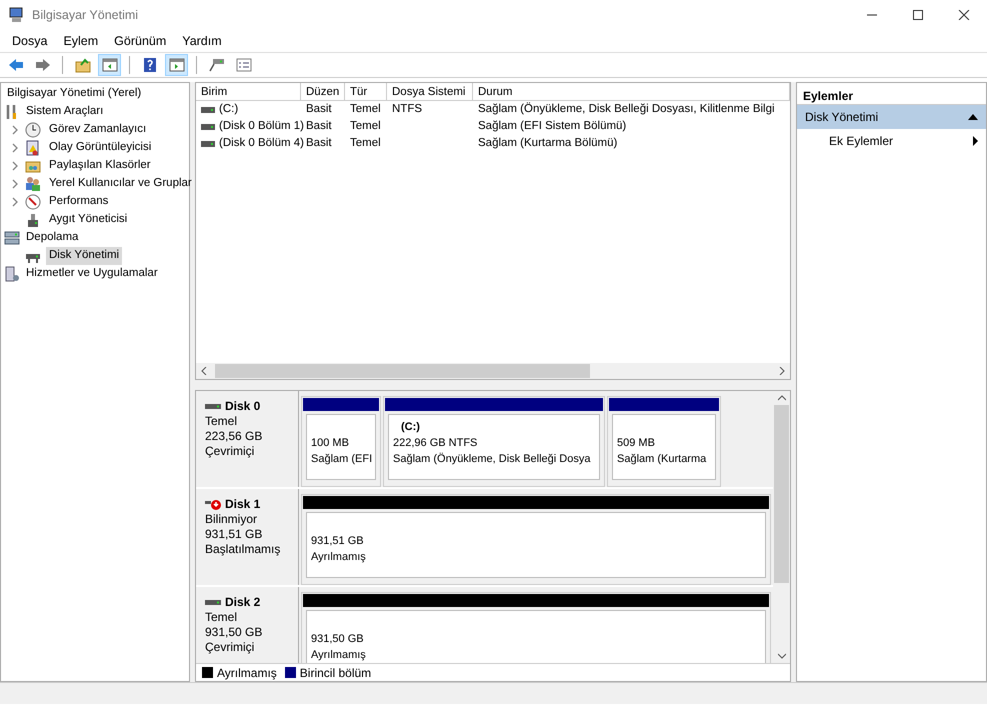 The image size is (987, 707). I want to click on column-header: Düzen, so click(323, 91).